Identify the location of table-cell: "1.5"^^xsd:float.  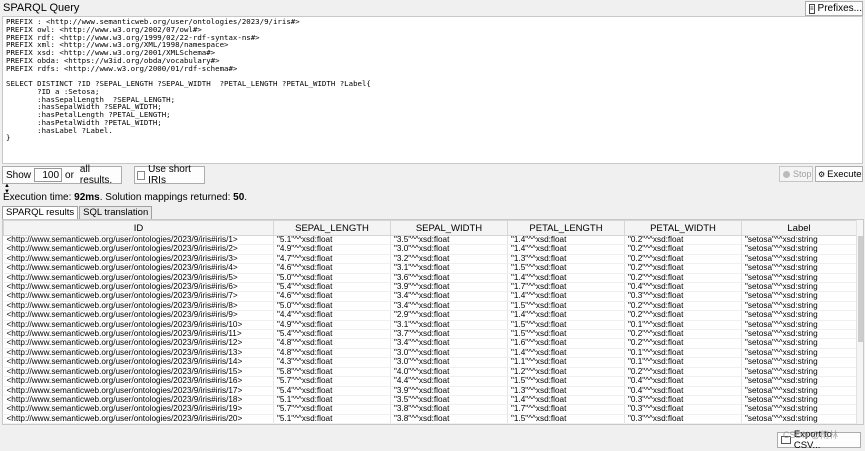
(566, 419).